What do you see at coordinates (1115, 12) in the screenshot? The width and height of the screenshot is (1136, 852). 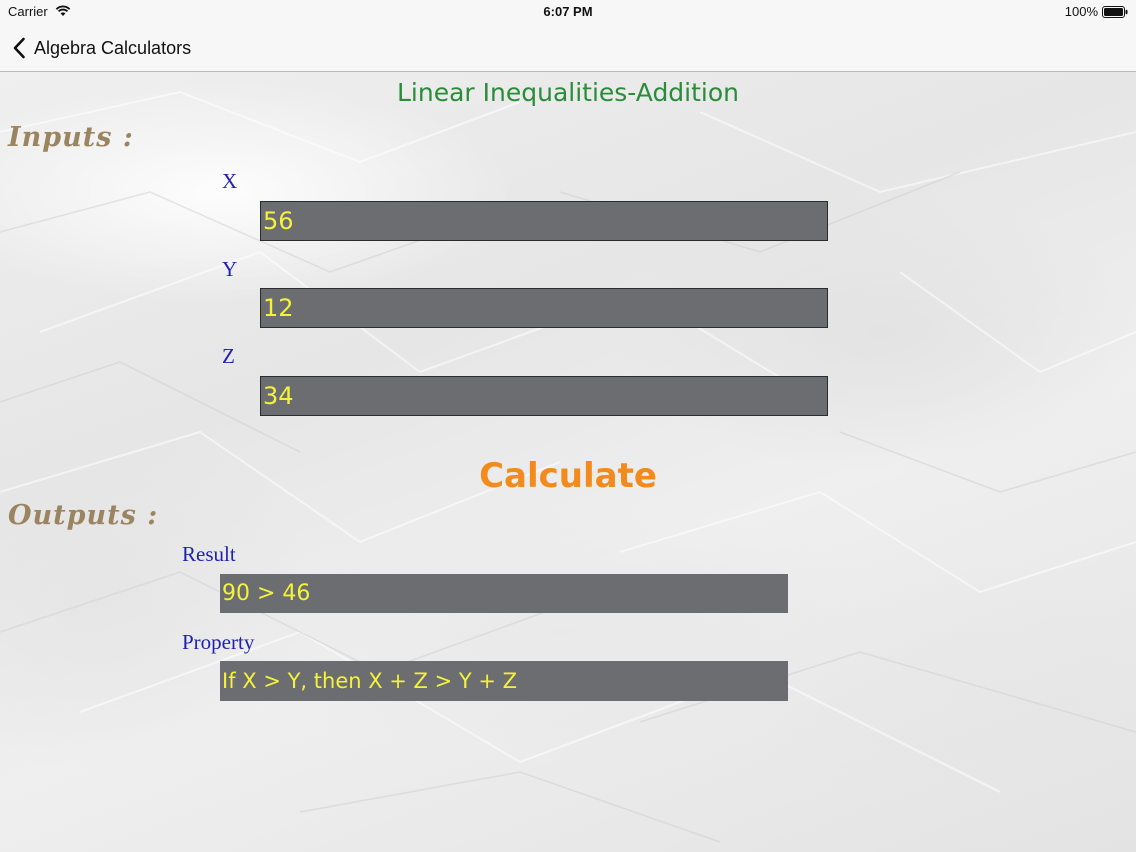 I see `battery-icon` at bounding box center [1115, 12].